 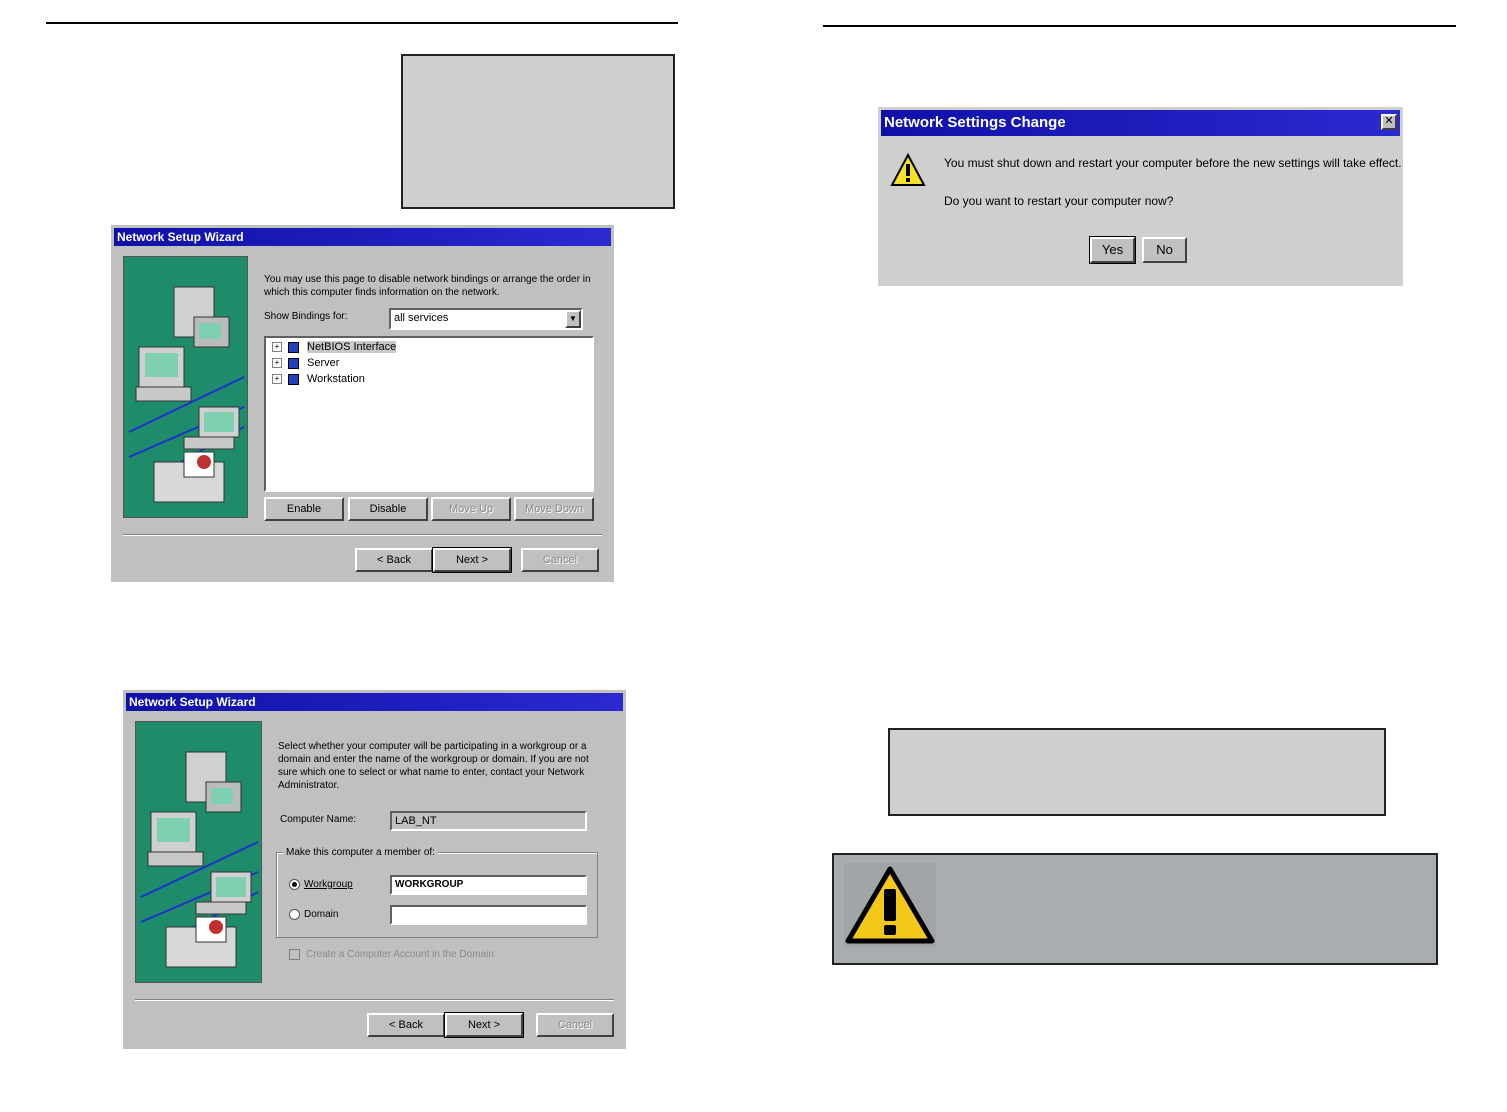 I want to click on member-of-label: Make this computer a member of:, so click(x=360, y=852).